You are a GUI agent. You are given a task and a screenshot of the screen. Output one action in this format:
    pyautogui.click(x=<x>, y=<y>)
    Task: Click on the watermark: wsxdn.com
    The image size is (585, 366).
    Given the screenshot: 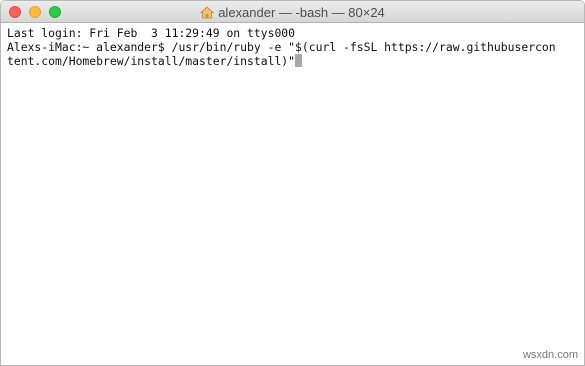 What is the action you would take?
    pyautogui.click(x=550, y=355)
    